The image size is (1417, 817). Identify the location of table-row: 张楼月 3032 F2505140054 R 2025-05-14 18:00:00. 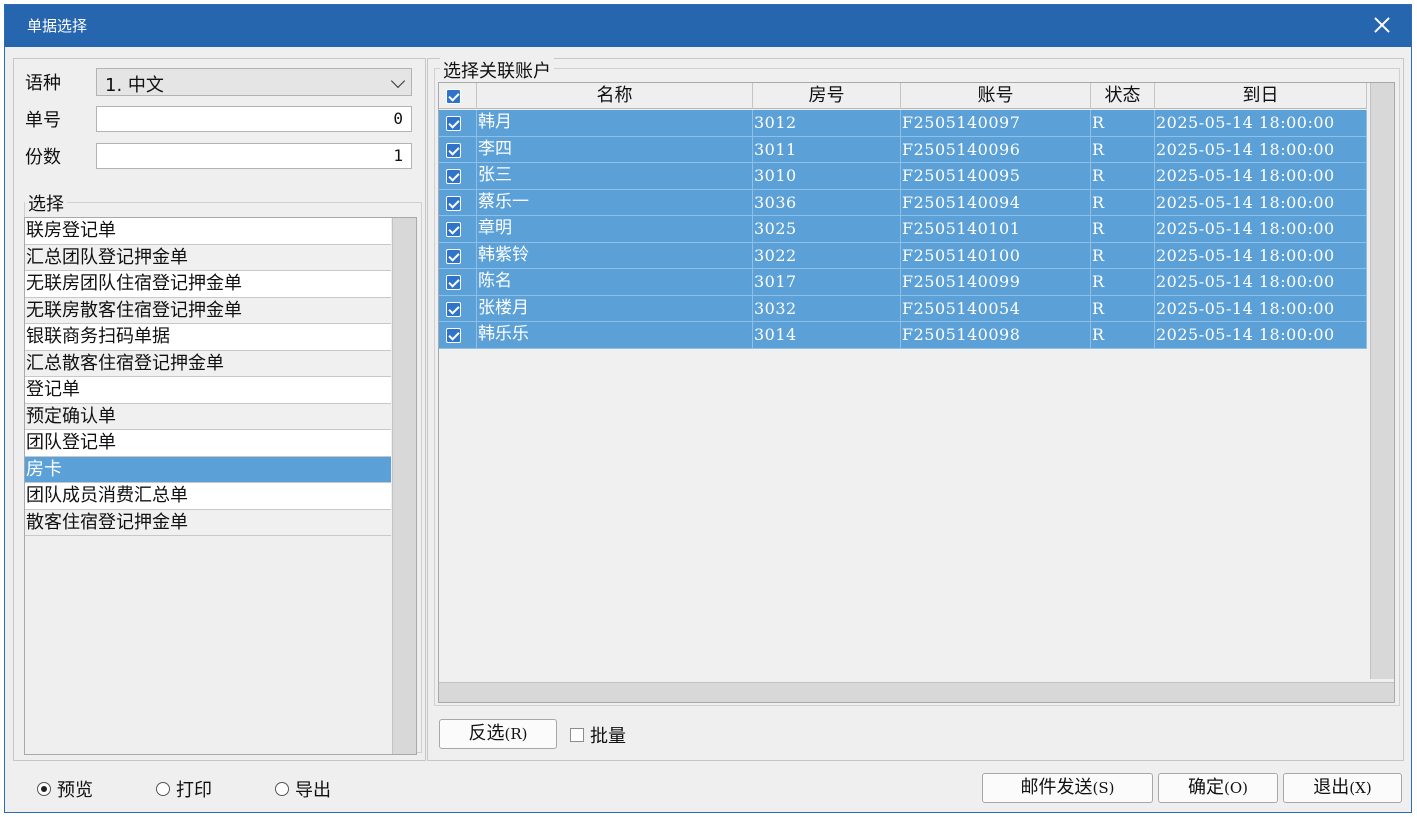
(903, 308).